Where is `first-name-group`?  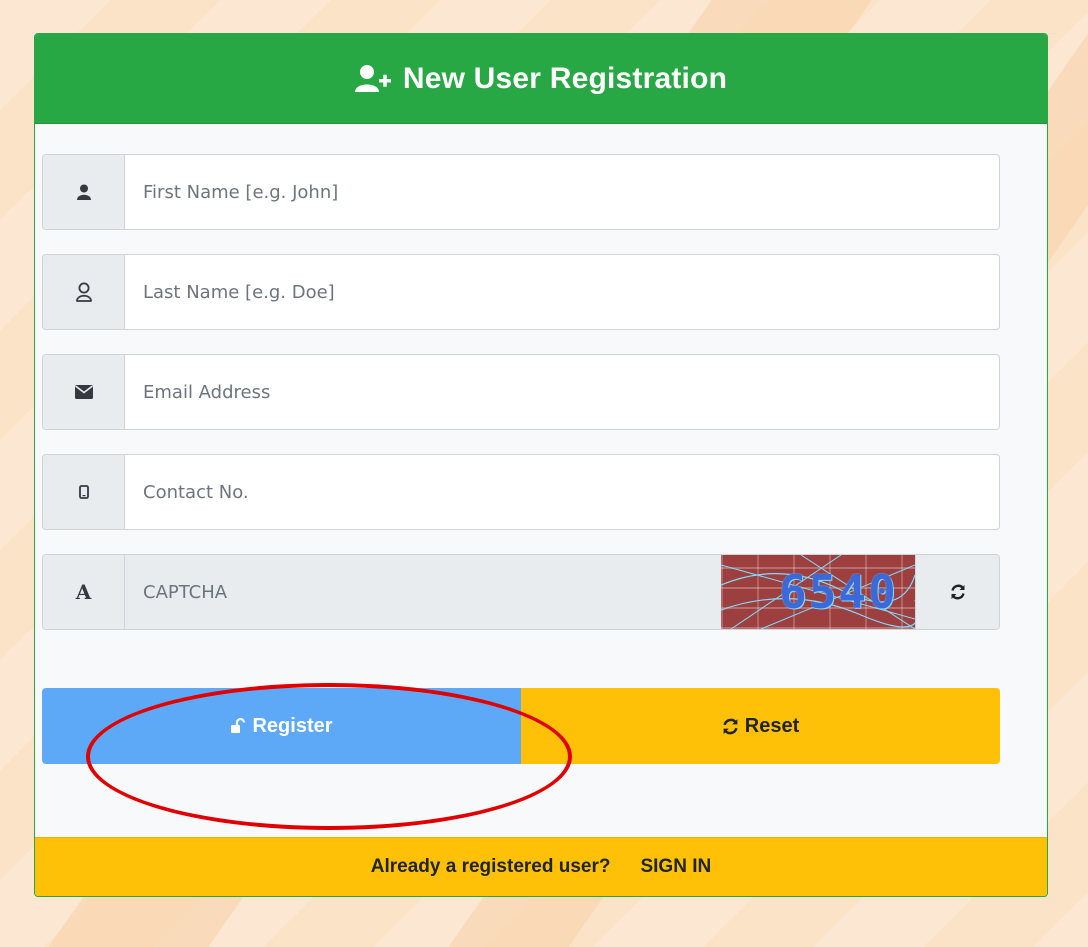 first-name-group is located at coordinates (521, 192).